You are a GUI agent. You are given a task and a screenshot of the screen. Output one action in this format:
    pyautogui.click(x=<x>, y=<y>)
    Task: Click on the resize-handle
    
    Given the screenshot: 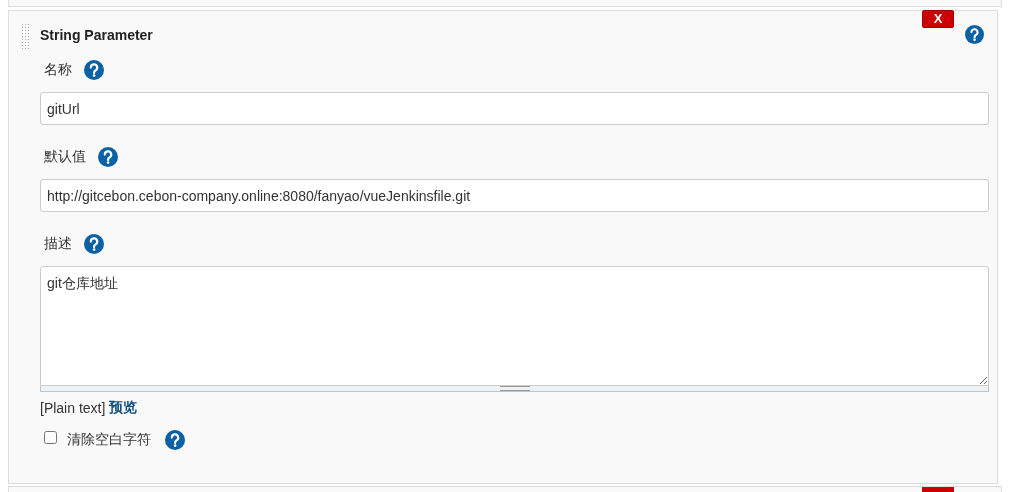 What is the action you would take?
    pyautogui.click(x=514, y=389)
    